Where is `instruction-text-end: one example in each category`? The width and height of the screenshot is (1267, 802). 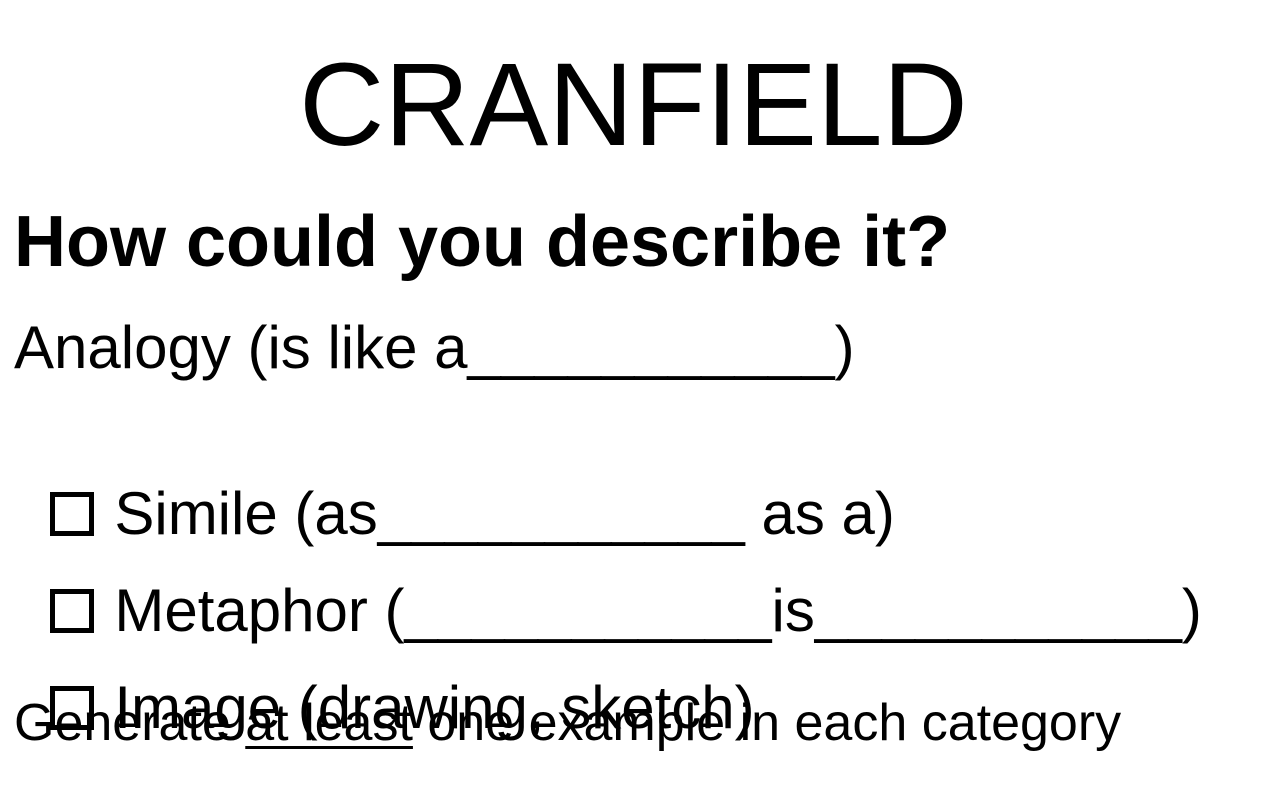
instruction-text-end: one example in each category is located at coordinates (767, 723).